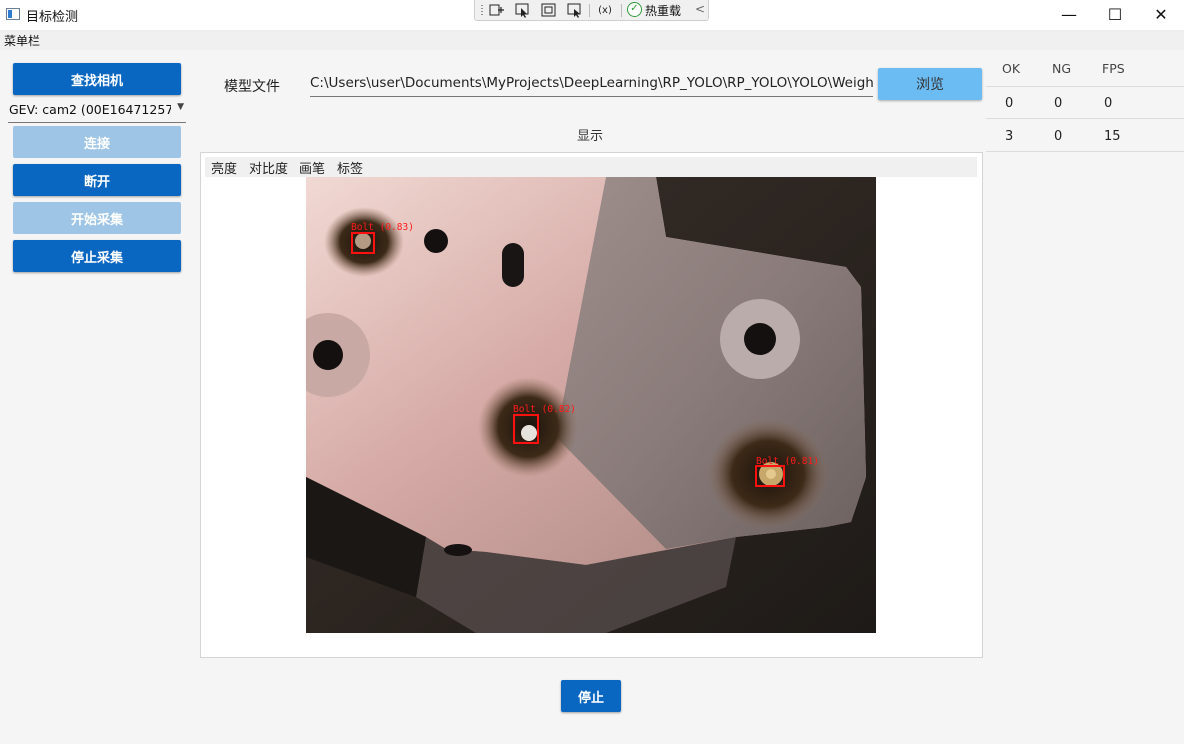 Image resolution: width=1184 pixels, height=744 pixels. Describe the element at coordinates (590, 136) in the screenshot. I see `display-title: 显示` at that location.